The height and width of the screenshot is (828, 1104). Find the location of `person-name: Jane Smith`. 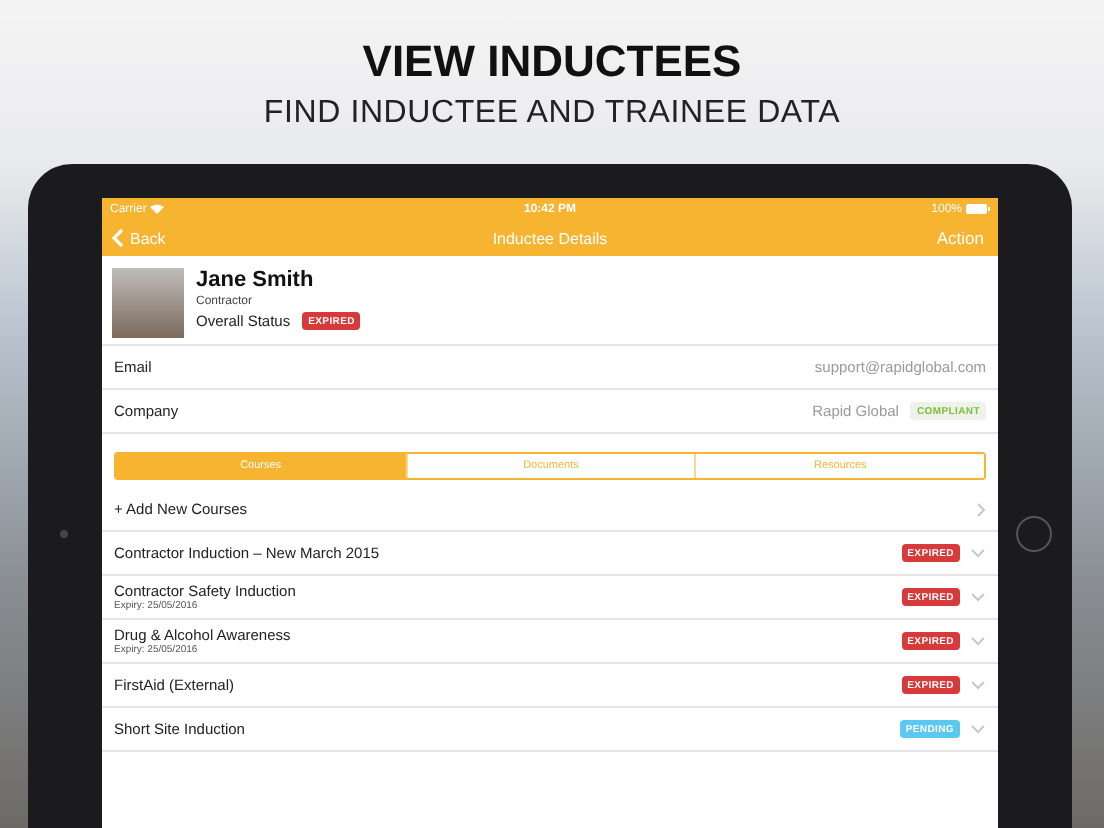

person-name: Jane Smith is located at coordinates (256, 281).